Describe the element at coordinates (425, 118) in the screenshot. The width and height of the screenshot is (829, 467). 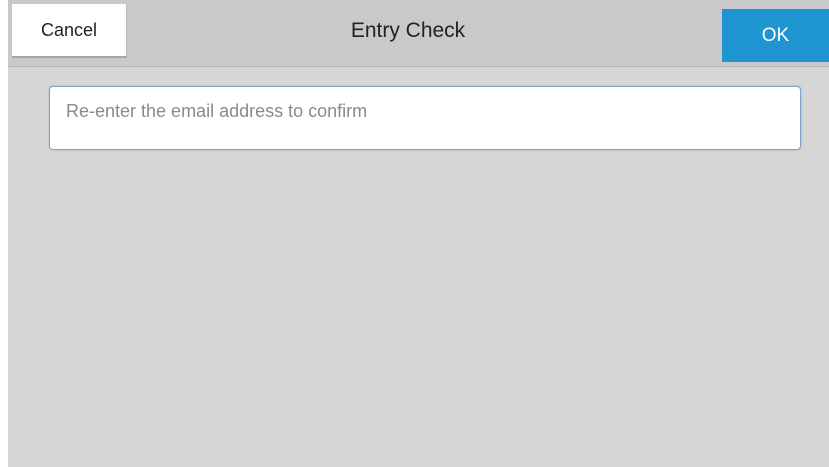
I see `email-confirm-field: Re-enter the email address to confirm` at that location.